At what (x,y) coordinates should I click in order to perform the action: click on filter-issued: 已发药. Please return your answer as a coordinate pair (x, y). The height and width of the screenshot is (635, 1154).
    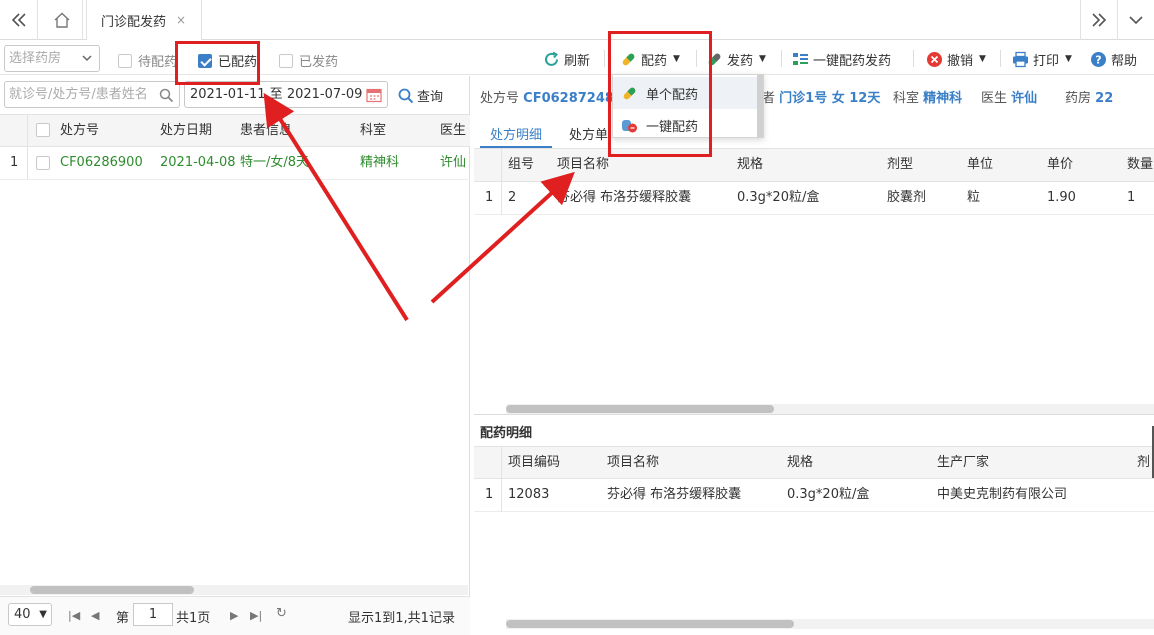
    Looking at the image, I should click on (308, 60).